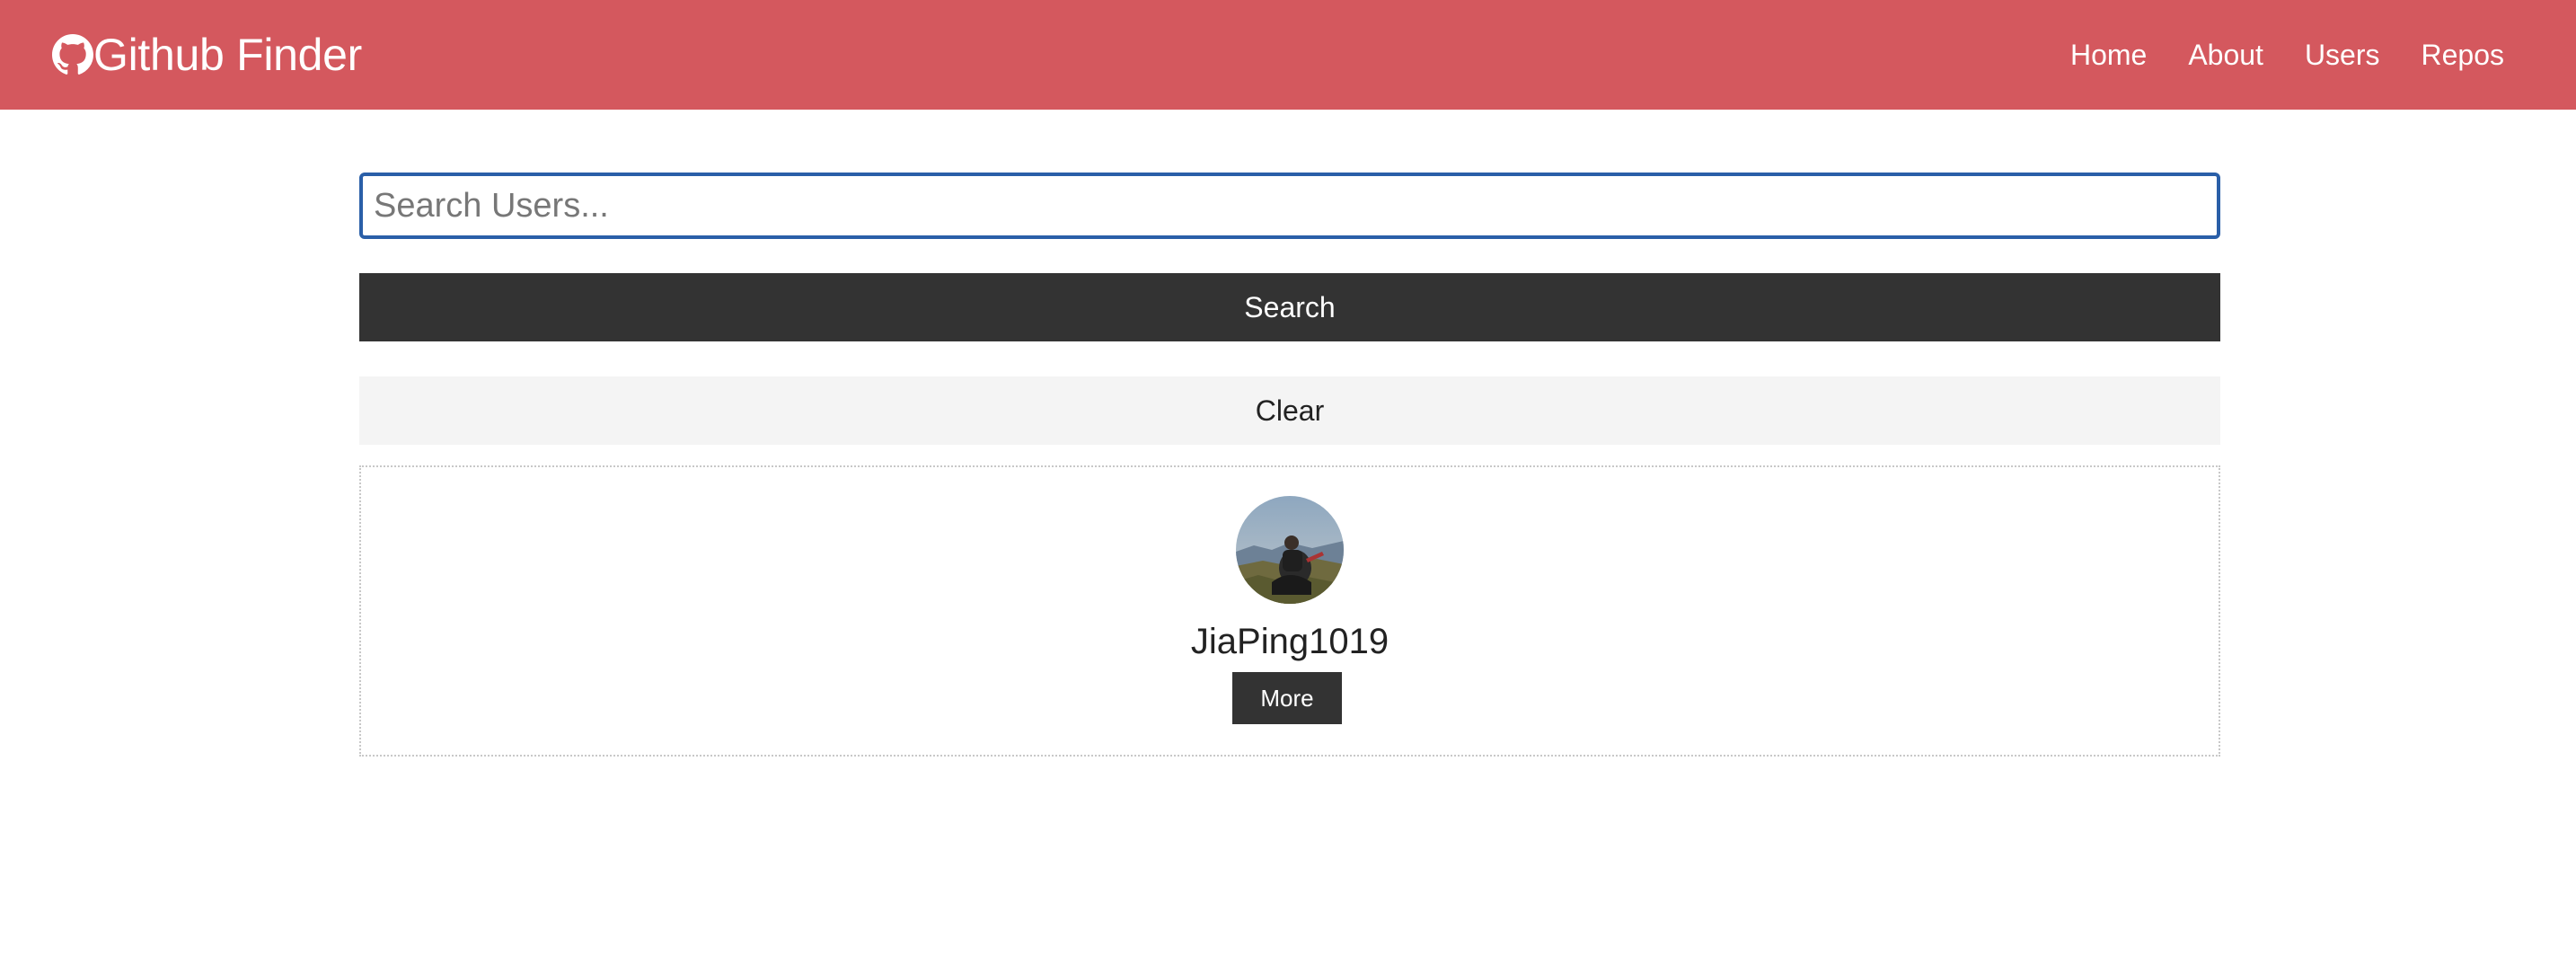 The height and width of the screenshot is (956, 2576). I want to click on navbar: Github Finder Home About Users Repos, so click(1288, 55).